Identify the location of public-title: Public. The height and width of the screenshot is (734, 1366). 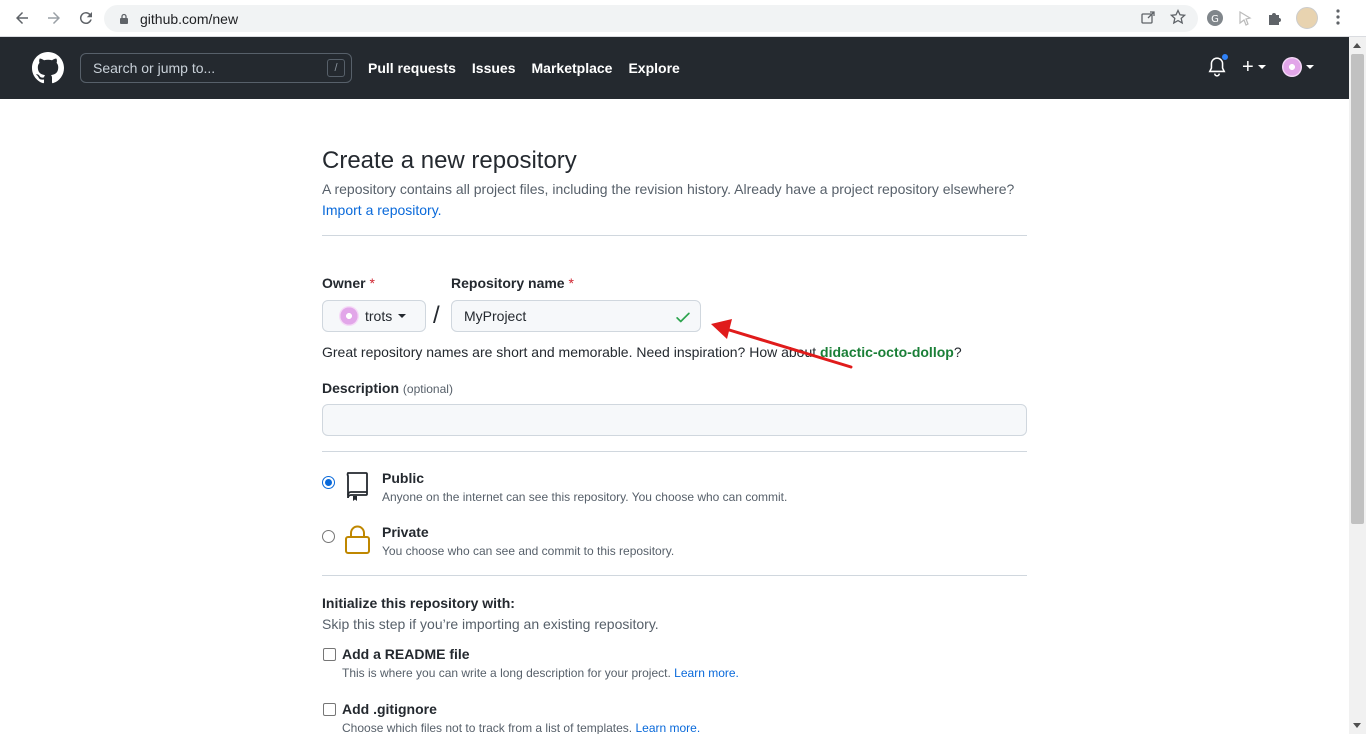
(403, 478).